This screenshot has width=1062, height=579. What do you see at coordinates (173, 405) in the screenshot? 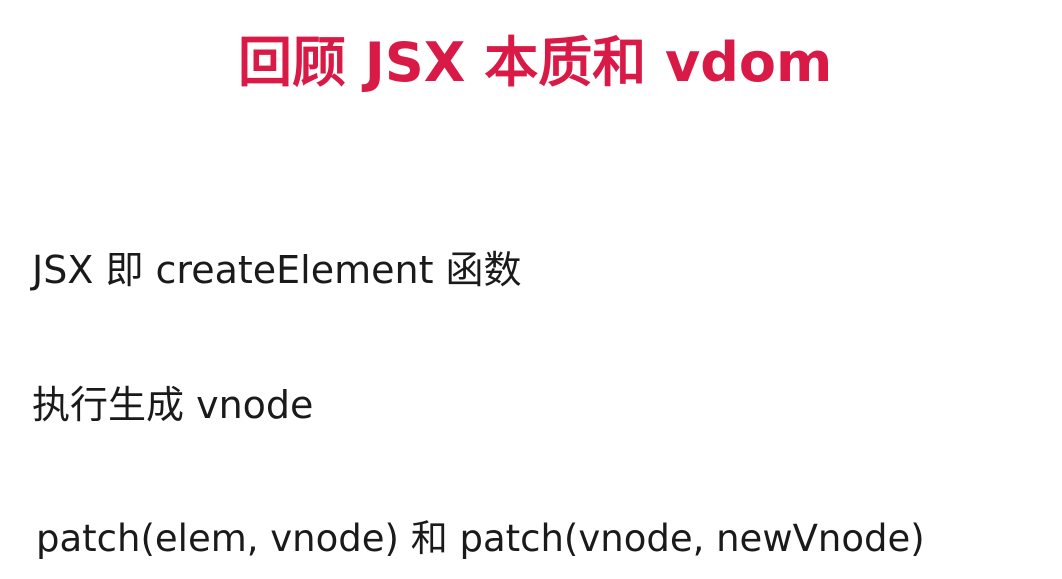
I see `bullet-generate-vnode: 执行生成 vnode` at bounding box center [173, 405].